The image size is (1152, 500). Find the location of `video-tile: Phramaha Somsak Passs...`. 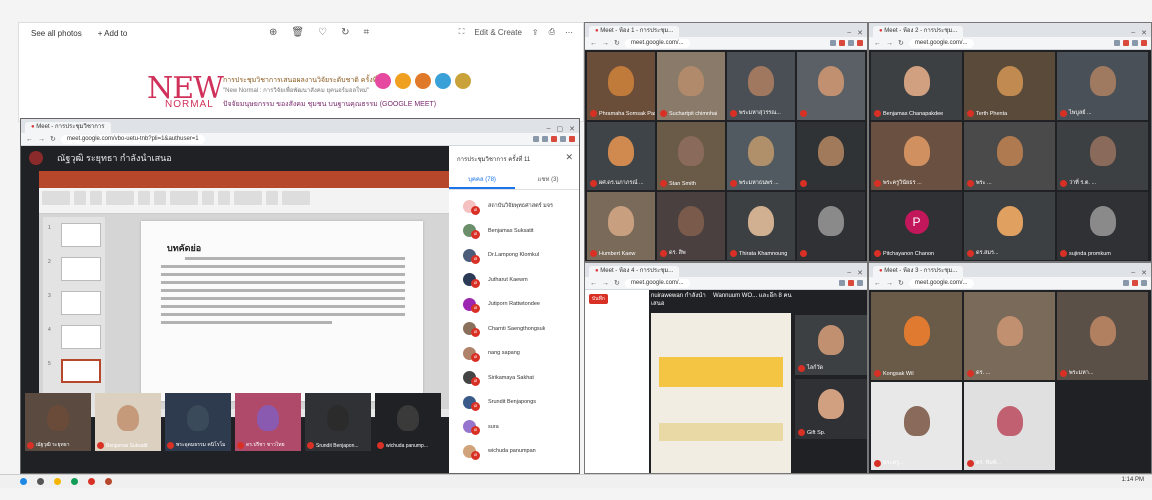

video-tile: Phramaha Somsak Passs... is located at coordinates (621, 86).